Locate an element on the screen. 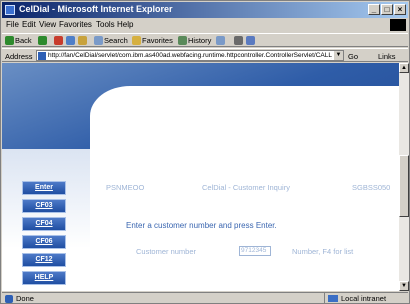 Image resolution: width=410 pixels, height=304 pixels. mail-icon is located at coordinates (220, 40).